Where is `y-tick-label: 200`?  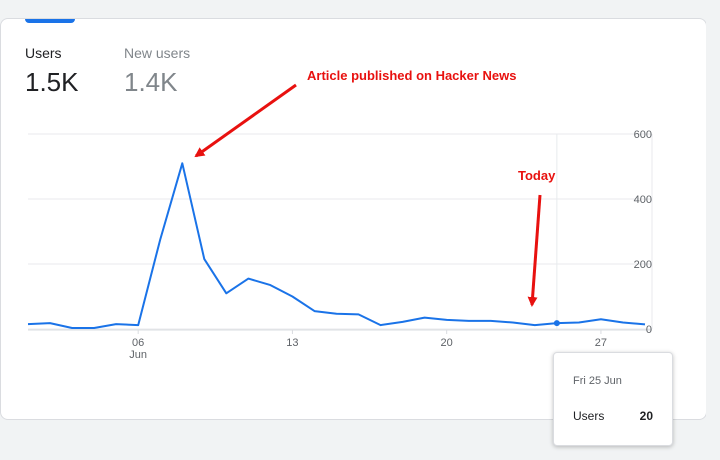 y-tick-label: 200 is located at coordinates (643, 265).